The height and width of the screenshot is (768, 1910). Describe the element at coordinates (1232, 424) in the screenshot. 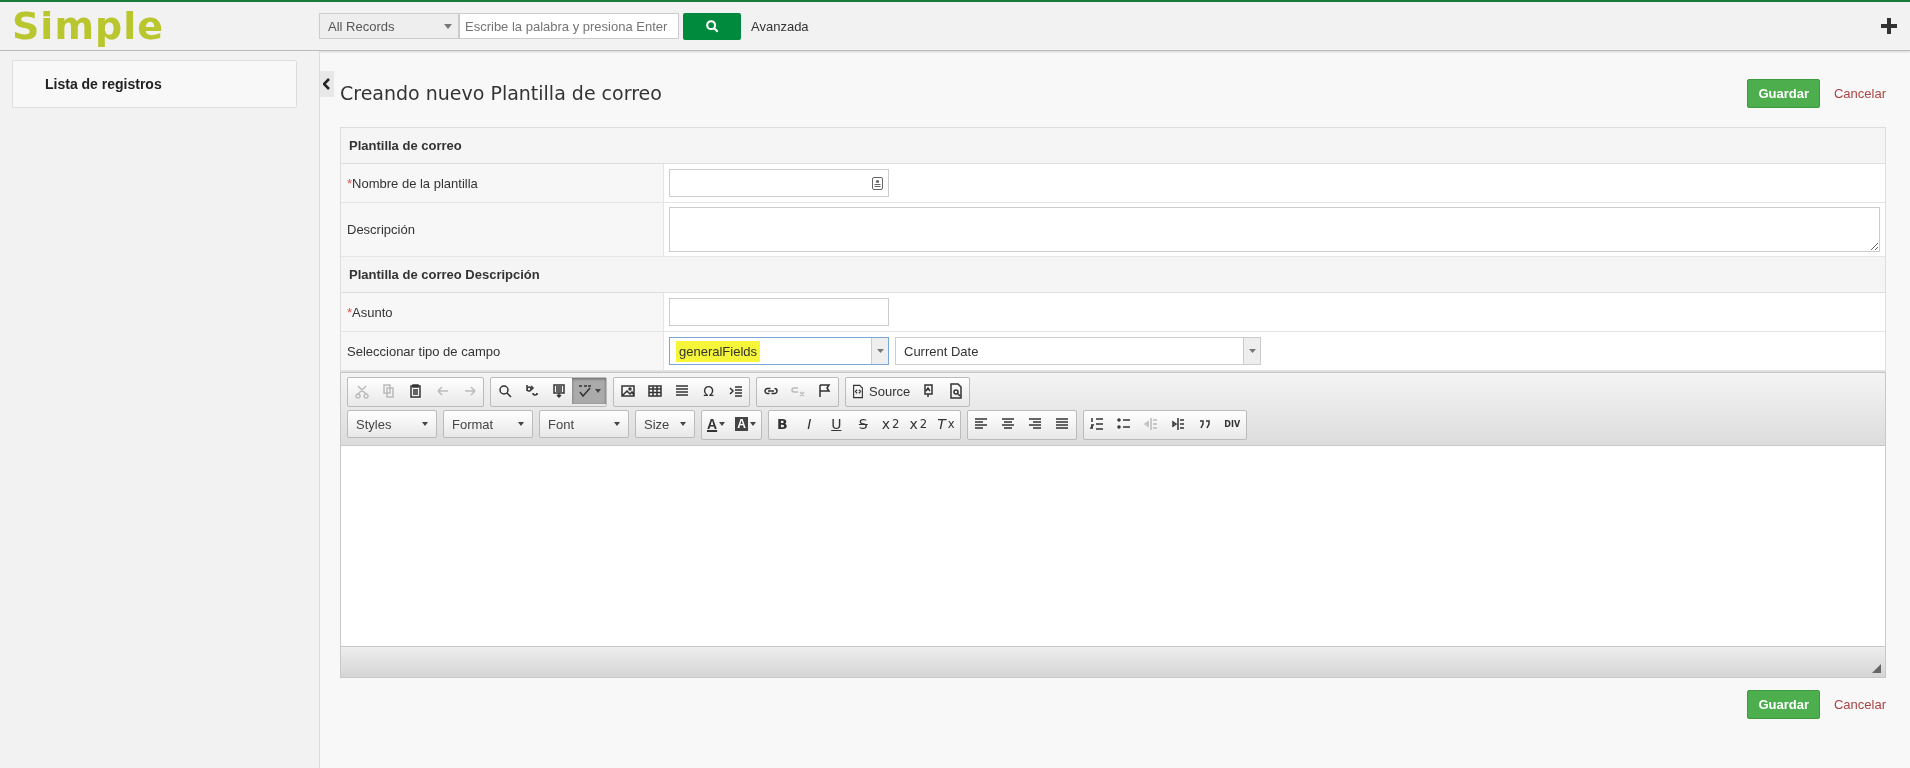

I see `toolbar-button: DIV` at that location.